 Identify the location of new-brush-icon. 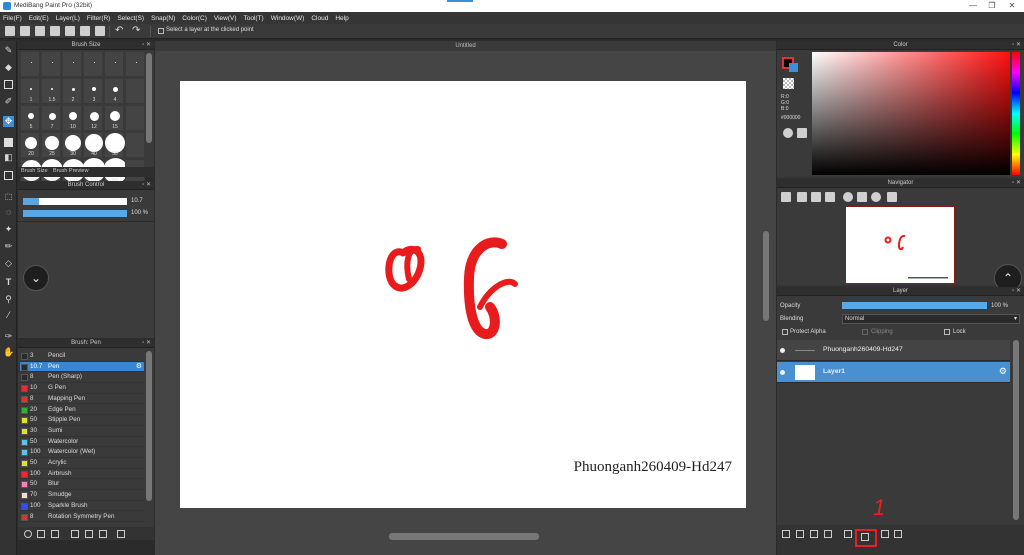
(41, 534).